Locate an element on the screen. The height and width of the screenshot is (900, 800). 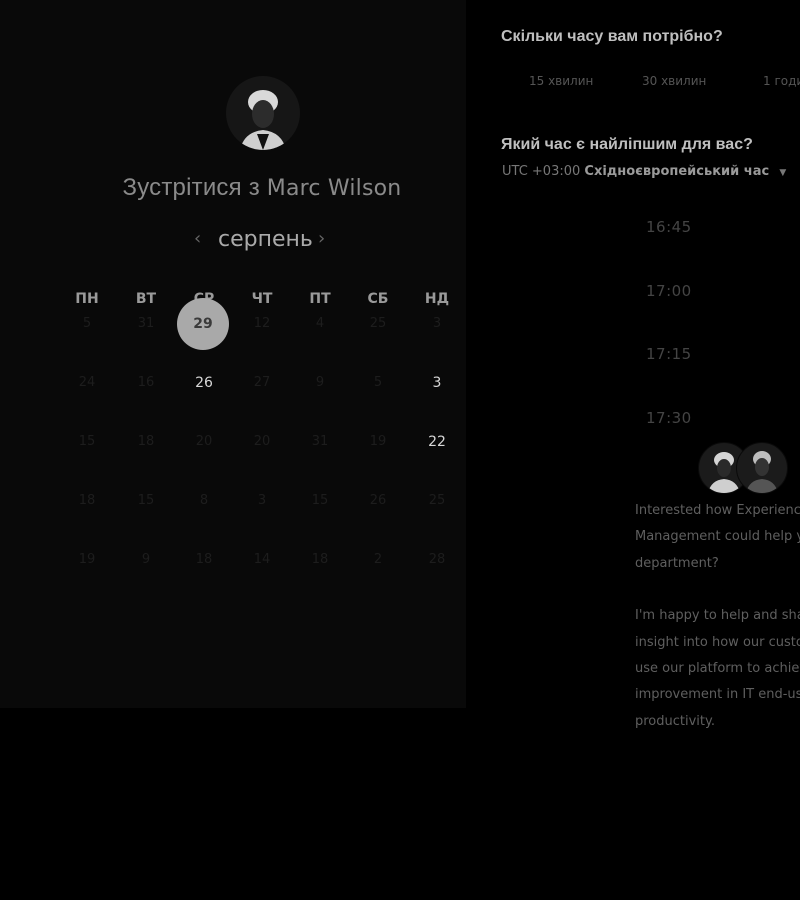
duration-option-15: 15 хвилин is located at coordinates (561, 81).